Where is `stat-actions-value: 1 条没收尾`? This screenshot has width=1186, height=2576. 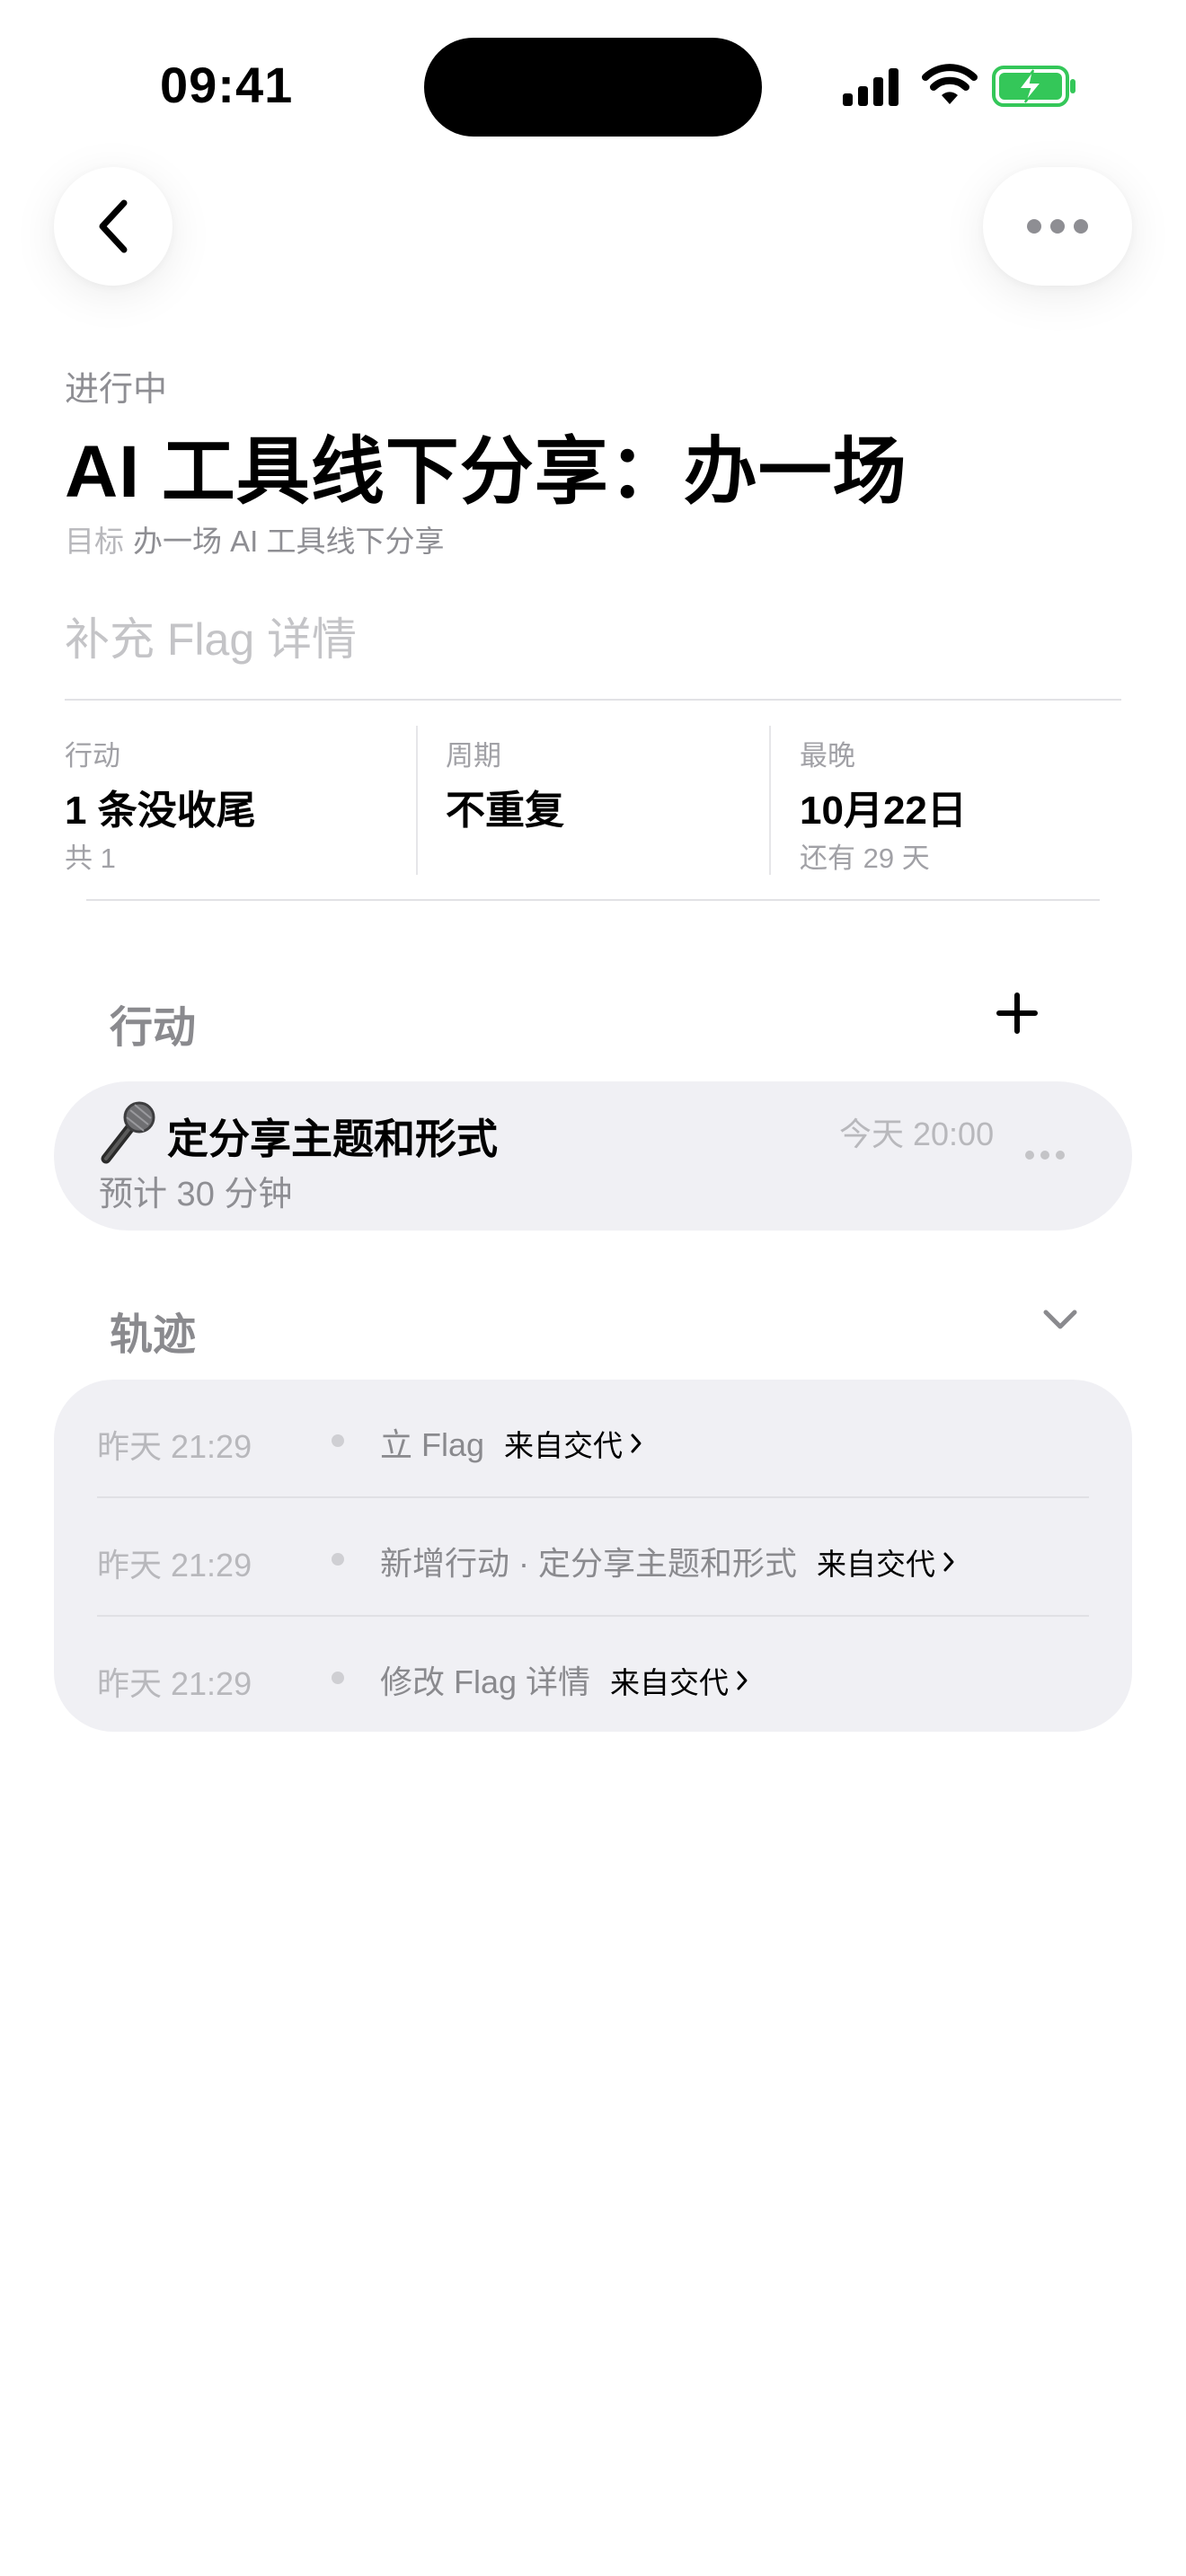
stat-actions-value: 1 条没收尾 is located at coordinates (160, 811).